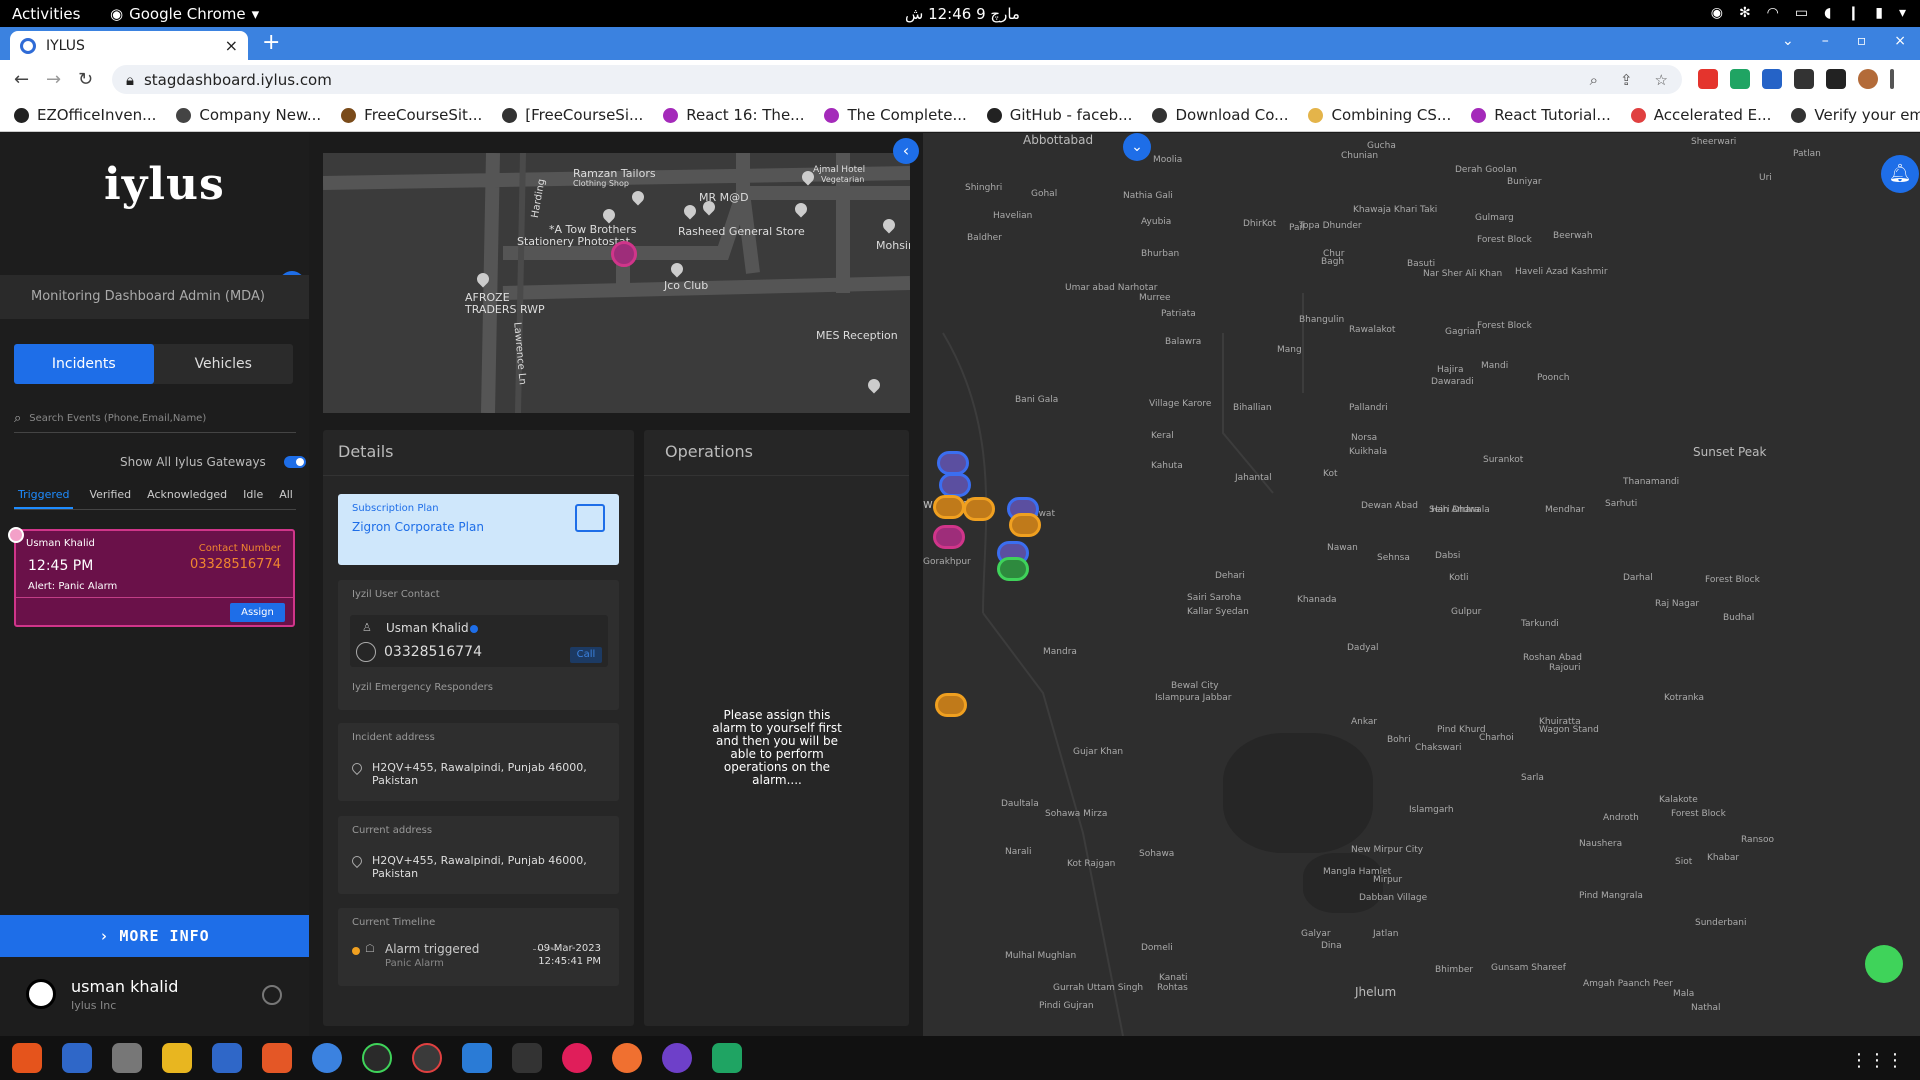 This screenshot has width=1920, height=1080. What do you see at coordinates (897, 79) in the screenshot?
I see `address-bar: 🔒︎ stagdashboard.iylus.com ⌕ ⇪ ☆` at bounding box center [897, 79].